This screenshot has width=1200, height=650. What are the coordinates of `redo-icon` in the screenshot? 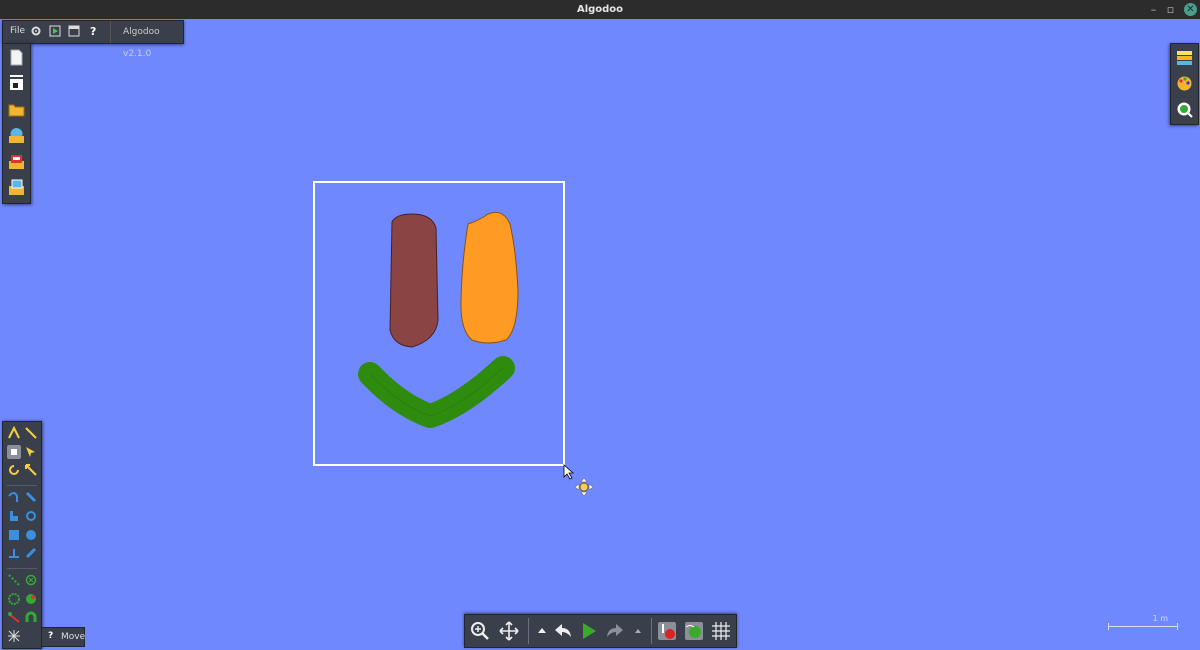 It's located at (615, 631).